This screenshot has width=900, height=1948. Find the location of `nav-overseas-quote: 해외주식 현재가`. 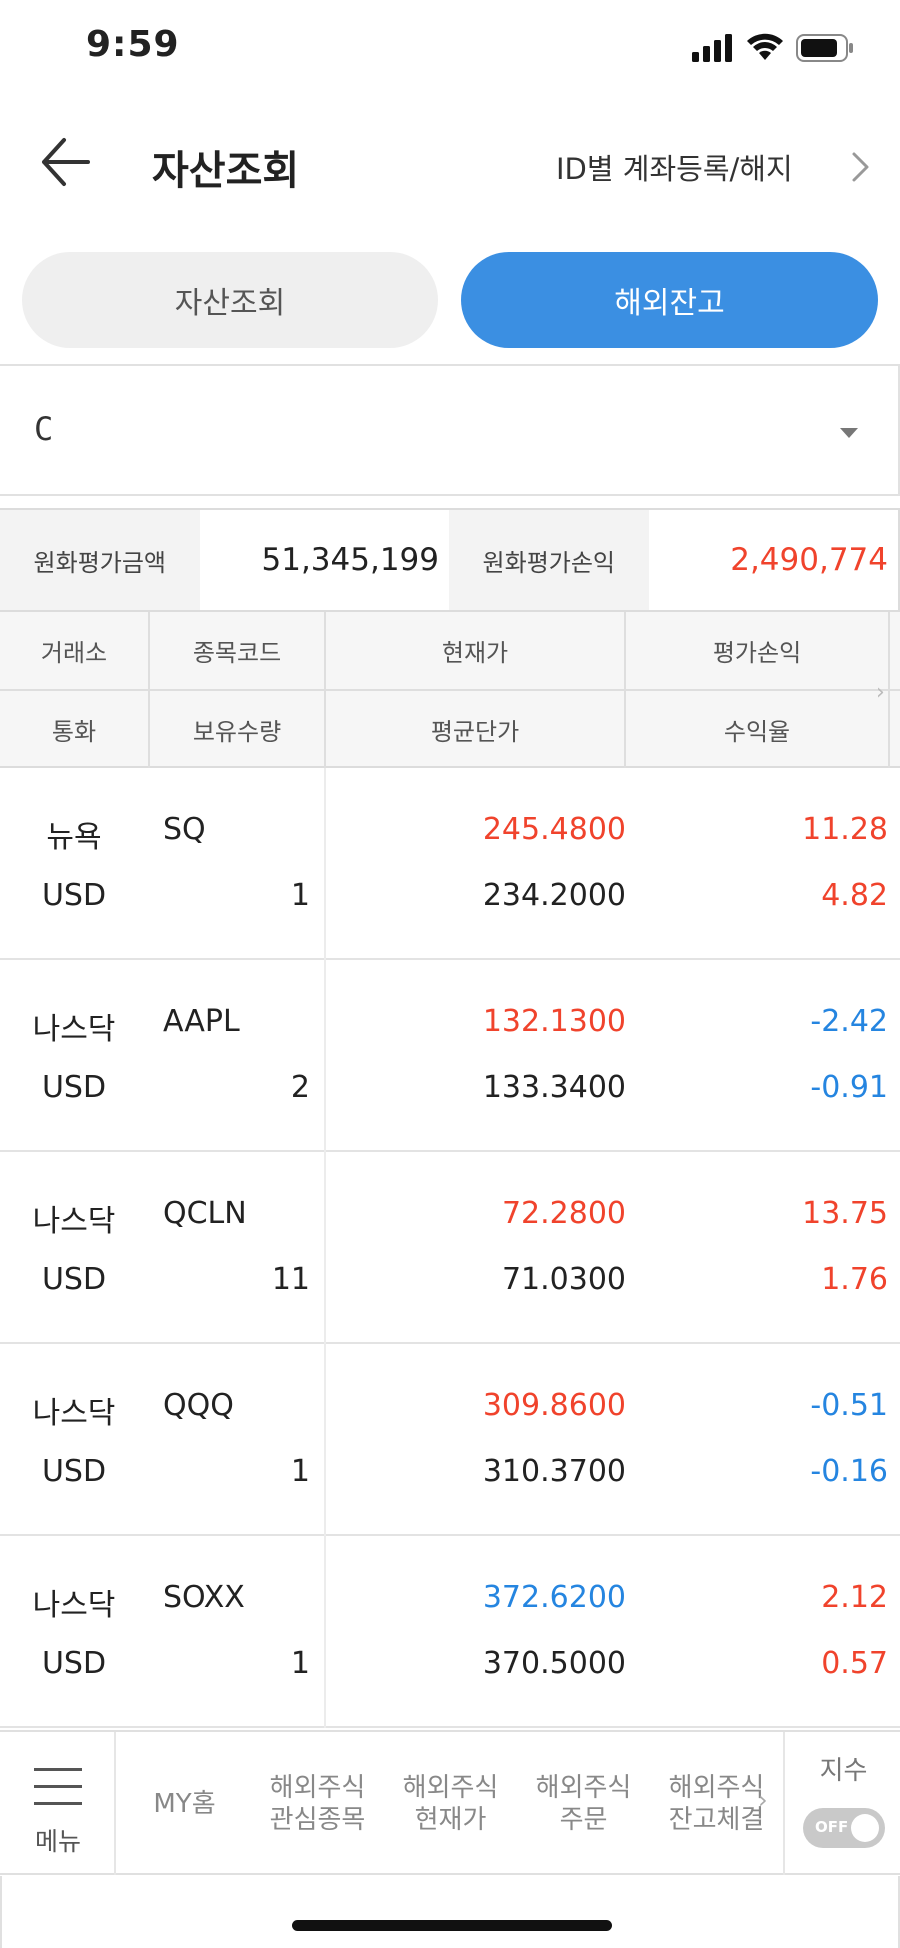

nav-overseas-quote: 해외주식 현재가 is located at coordinates (450, 1803).